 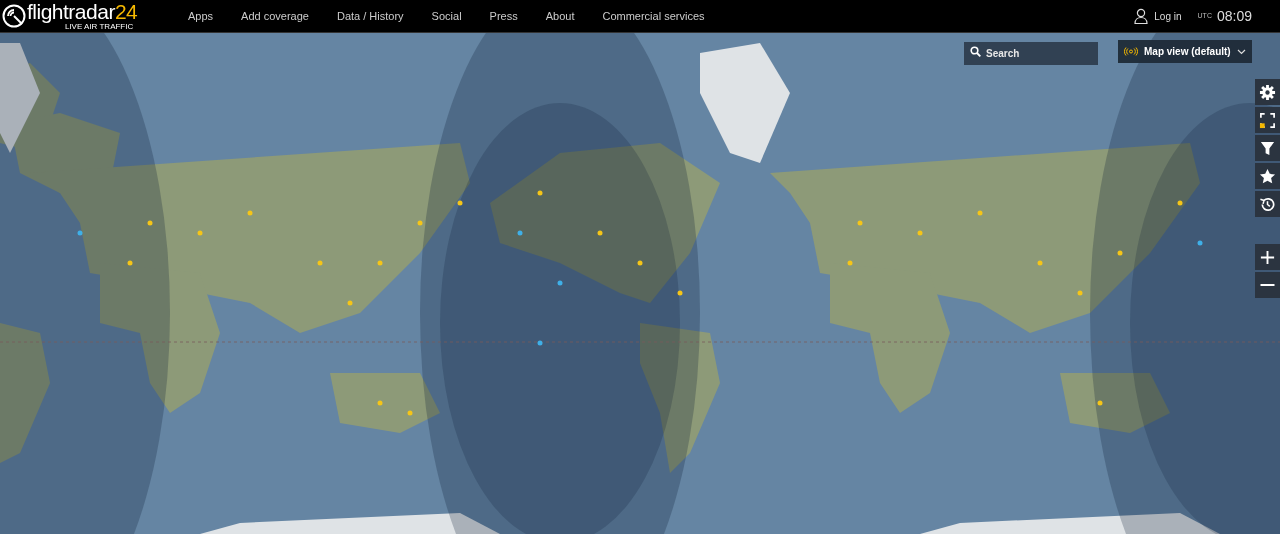 I want to click on star-icon, so click(x=1267, y=176).